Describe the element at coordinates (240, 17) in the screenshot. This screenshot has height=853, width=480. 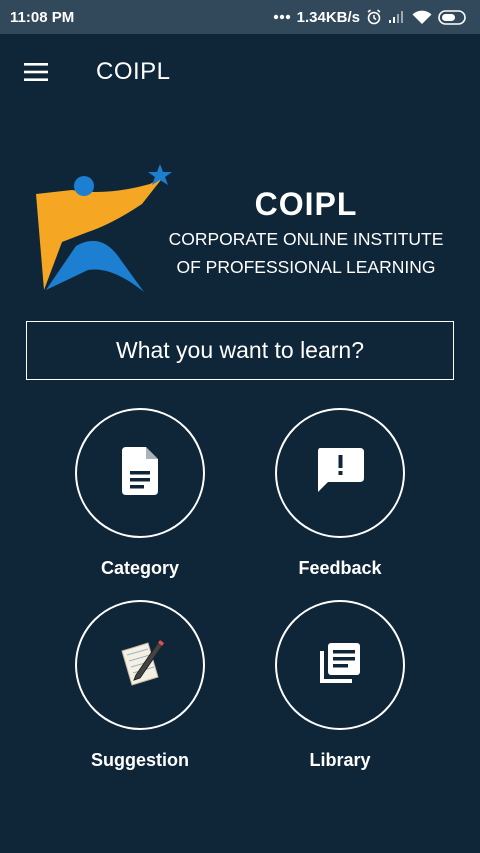
I see `status-bar: 11:08 PM 1.34KB/s` at that location.